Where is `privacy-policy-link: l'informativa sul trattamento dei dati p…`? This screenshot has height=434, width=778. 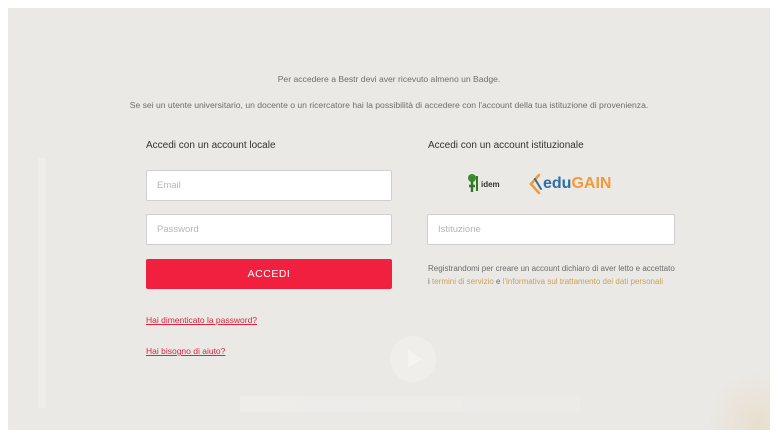
privacy-policy-link: l'informativa sul trattamento dei dati p… is located at coordinates (583, 281).